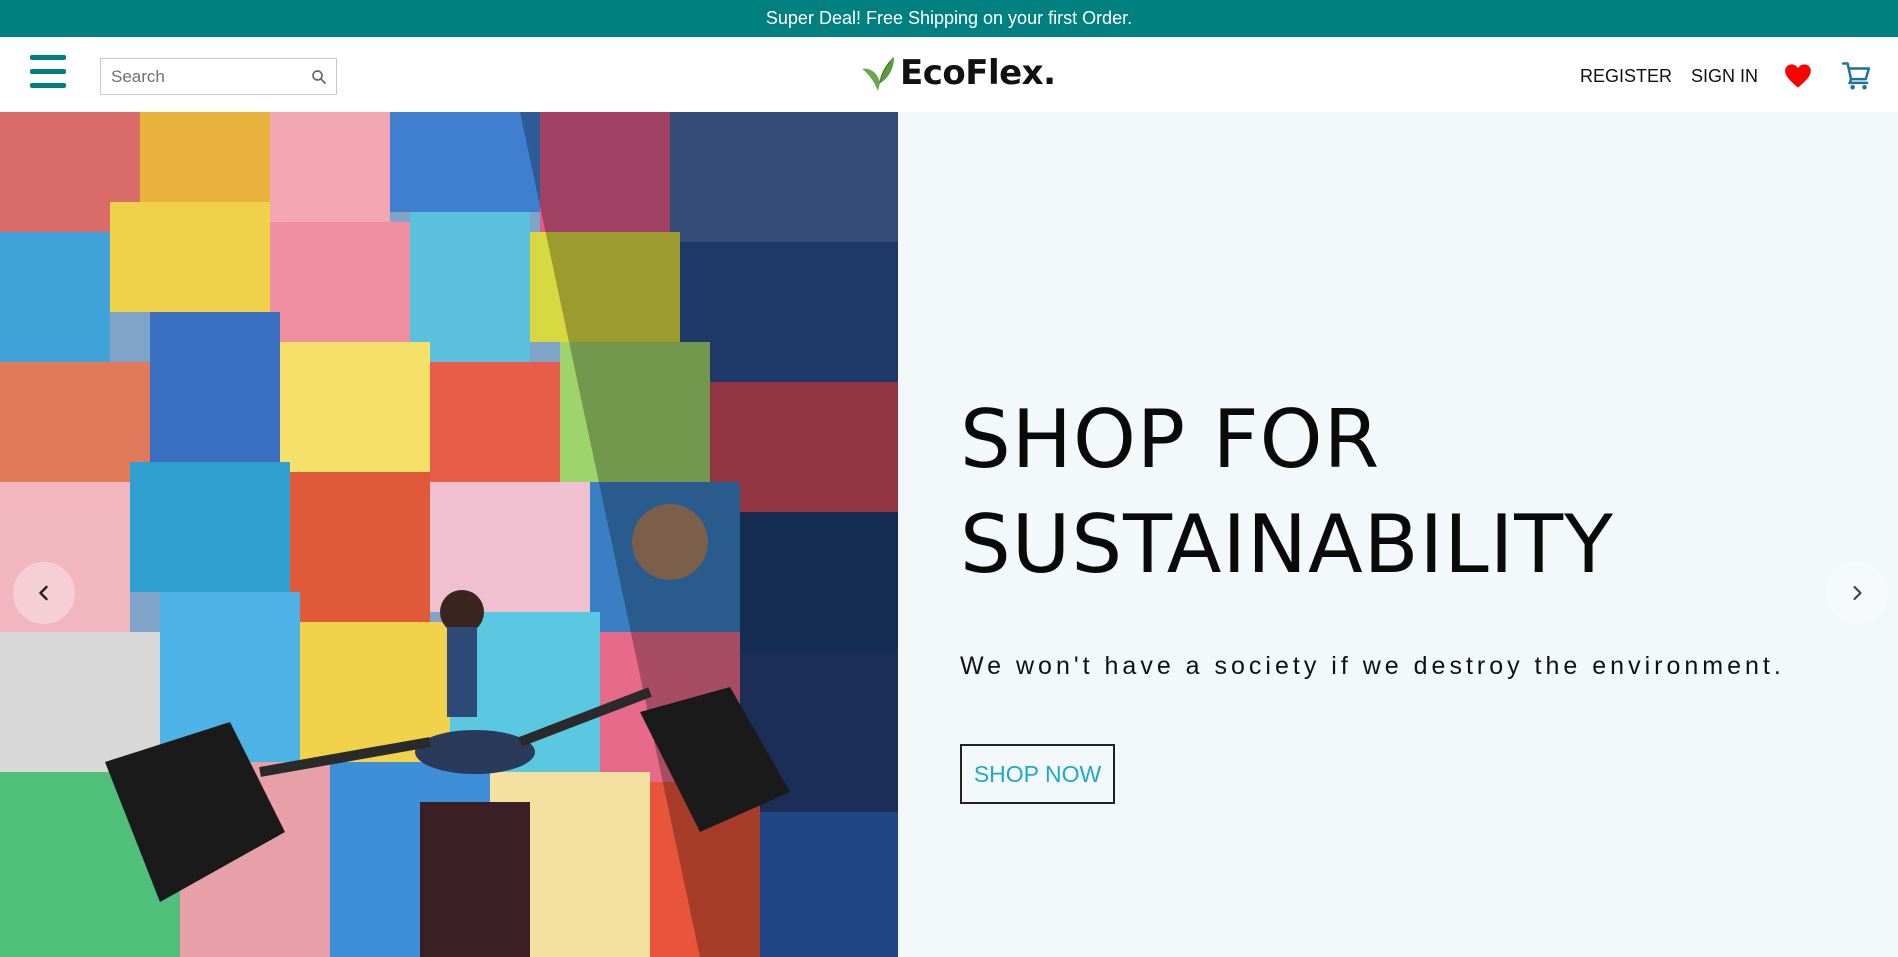 The height and width of the screenshot is (957, 1898). I want to click on shop-now-button: SHOP NOW, so click(1037, 774).